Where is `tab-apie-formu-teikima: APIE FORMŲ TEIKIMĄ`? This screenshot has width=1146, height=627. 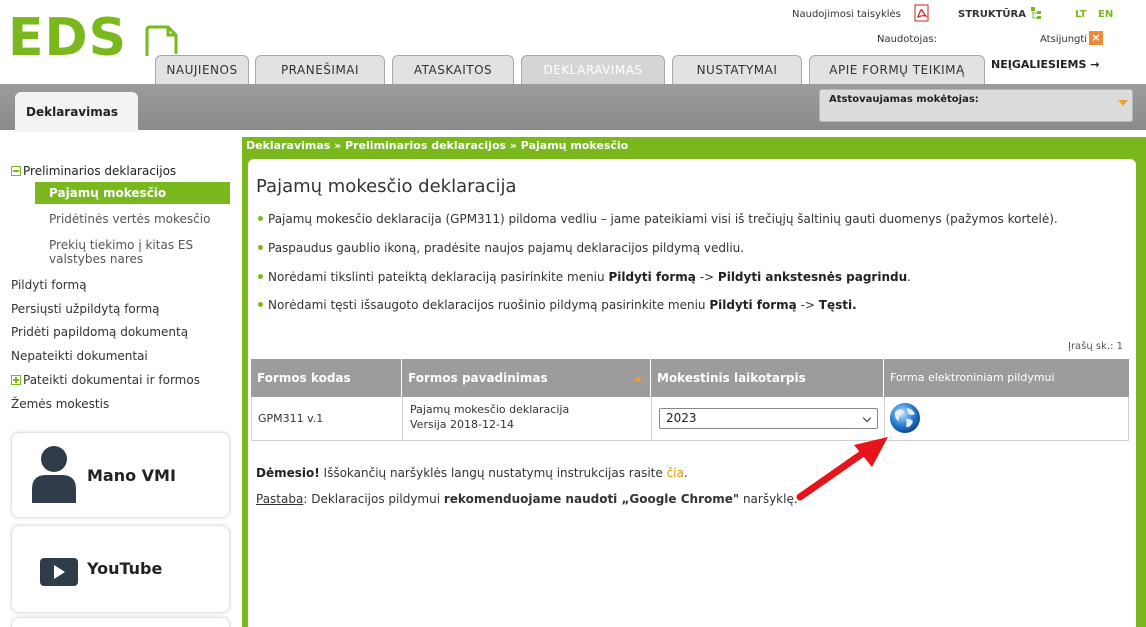
tab-apie-formu-teikima: APIE FORMŲ TEIKIMĄ is located at coordinates (897, 70).